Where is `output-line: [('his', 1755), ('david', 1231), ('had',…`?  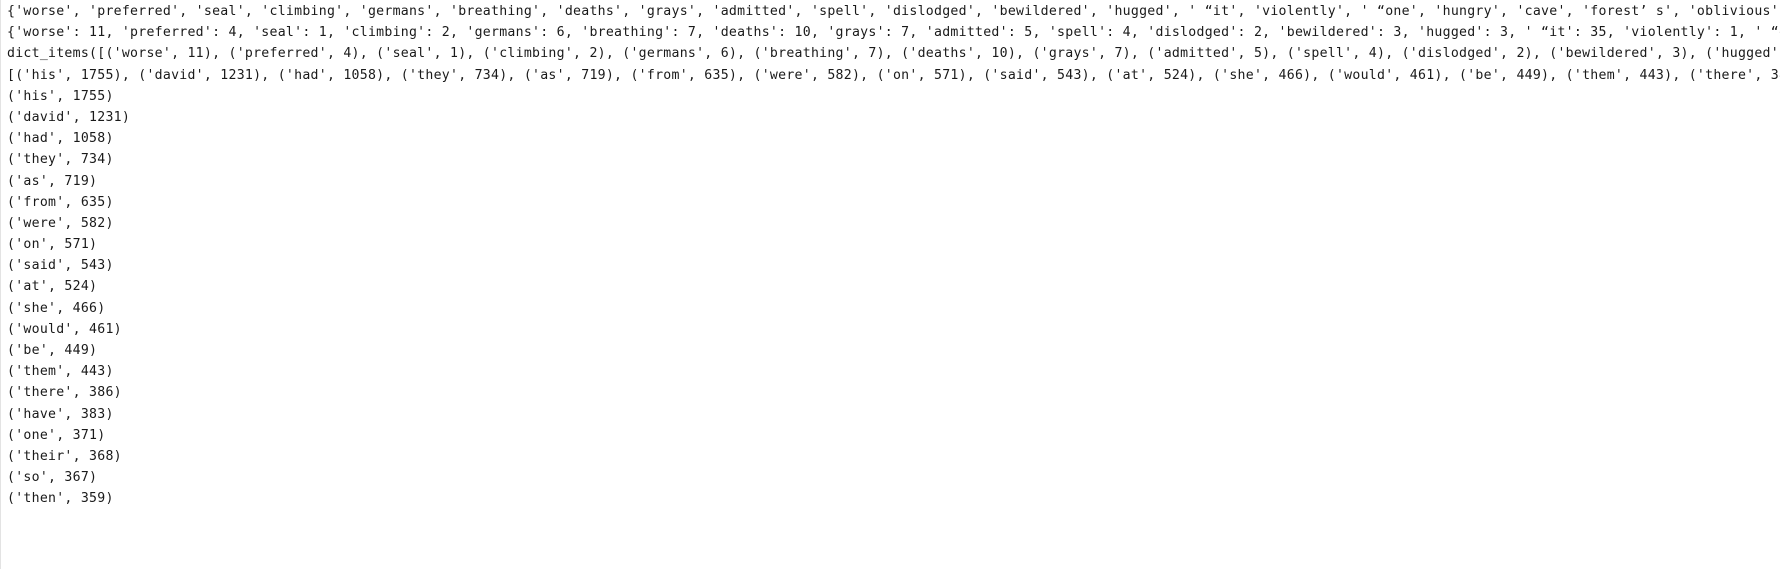 output-line: [('his', 1755), ('david', 1231), ('had',… is located at coordinates (893, 75).